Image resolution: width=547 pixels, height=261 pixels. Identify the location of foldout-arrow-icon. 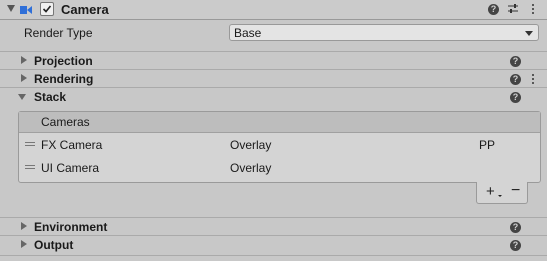
(11, 8).